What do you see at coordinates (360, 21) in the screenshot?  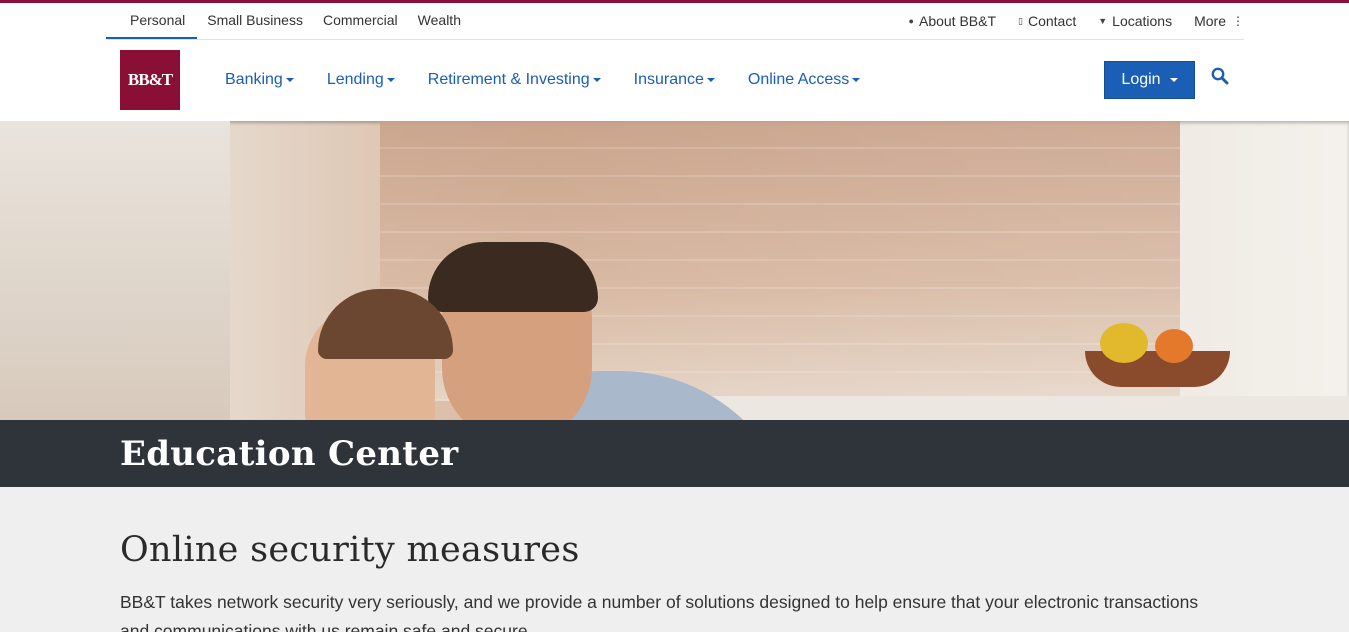 I see `segment-tab-commercial: Commercial` at bounding box center [360, 21].